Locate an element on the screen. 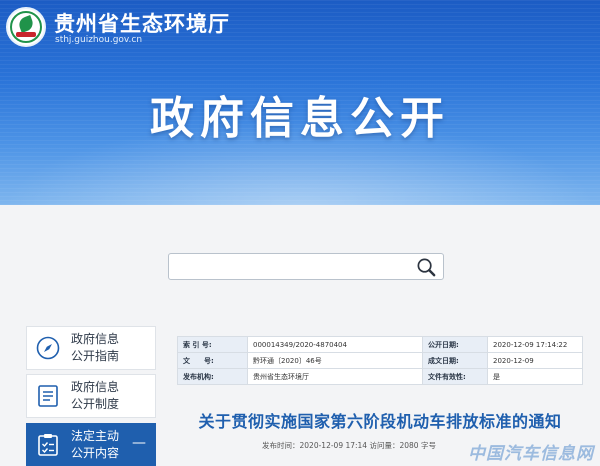 The height and width of the screenshot is (466, 600). meta-value: 000014349/2020-4870404 is located at coordinates (335, 344).